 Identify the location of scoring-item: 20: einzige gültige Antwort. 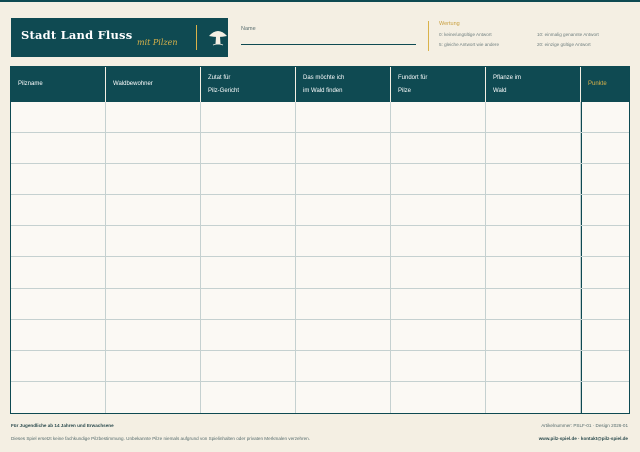
(564, 44).